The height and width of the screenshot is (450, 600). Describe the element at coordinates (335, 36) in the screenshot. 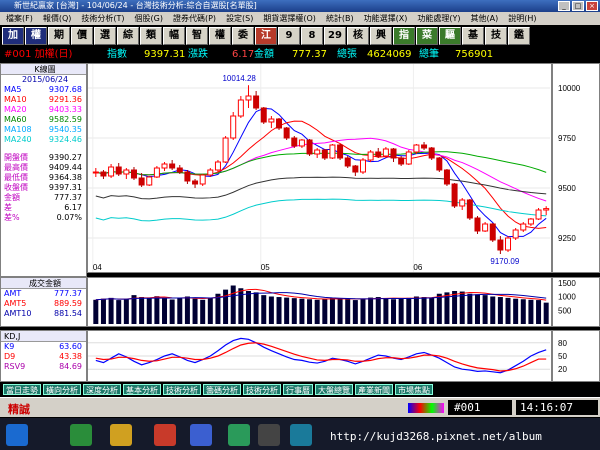

I see `toolbar-button: 29` at that location.